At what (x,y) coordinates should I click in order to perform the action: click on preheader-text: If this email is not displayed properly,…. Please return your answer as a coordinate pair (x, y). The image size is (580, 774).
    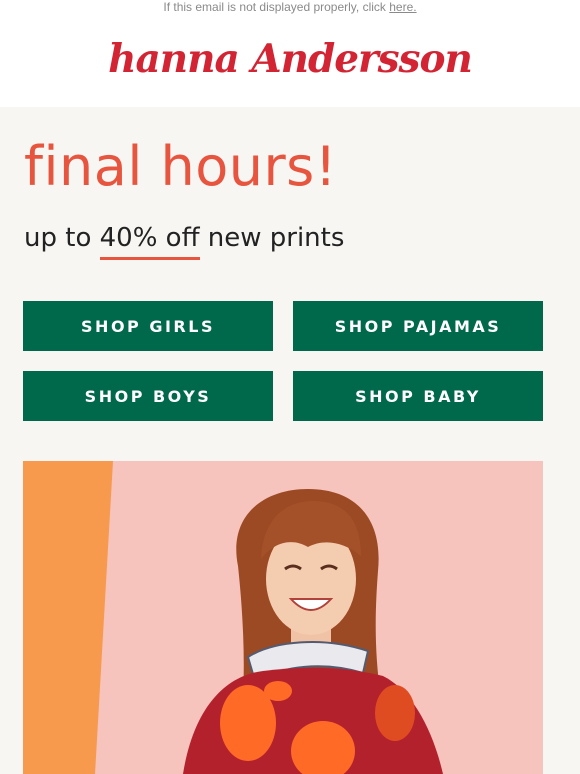
    Looking at the image, I should click on (276, 7).